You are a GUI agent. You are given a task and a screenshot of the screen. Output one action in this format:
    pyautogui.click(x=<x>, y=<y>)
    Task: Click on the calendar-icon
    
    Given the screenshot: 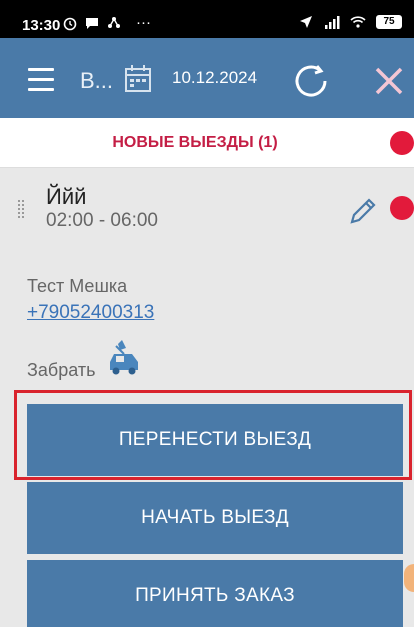 What is the action you would take?
    pyautogui.click(x=138, y=79)
    